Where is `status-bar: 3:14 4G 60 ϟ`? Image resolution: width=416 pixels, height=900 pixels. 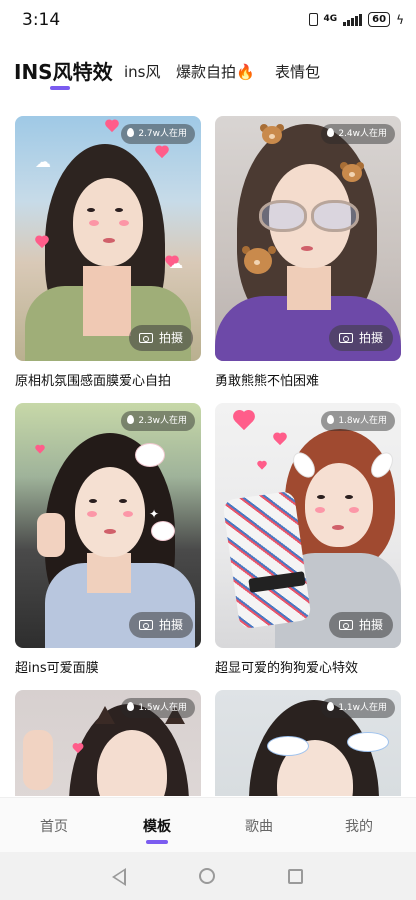 status-bar: 3:14 4G 60 ϟ is located at coordinates (208, 20).